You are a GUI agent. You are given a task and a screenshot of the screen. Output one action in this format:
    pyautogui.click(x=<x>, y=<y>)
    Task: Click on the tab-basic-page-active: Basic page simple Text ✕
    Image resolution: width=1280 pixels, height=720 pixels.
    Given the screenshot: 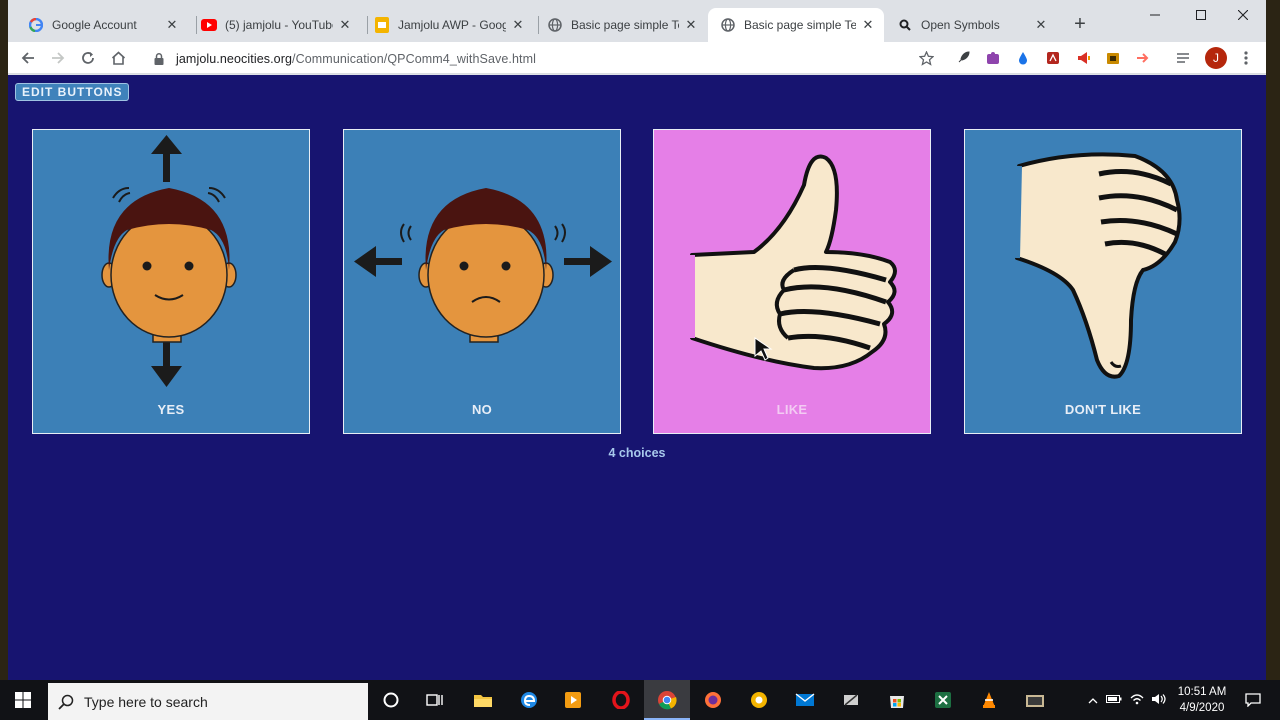 What is the action you would take?
    pyautogui.click(x=796, y=25)
    